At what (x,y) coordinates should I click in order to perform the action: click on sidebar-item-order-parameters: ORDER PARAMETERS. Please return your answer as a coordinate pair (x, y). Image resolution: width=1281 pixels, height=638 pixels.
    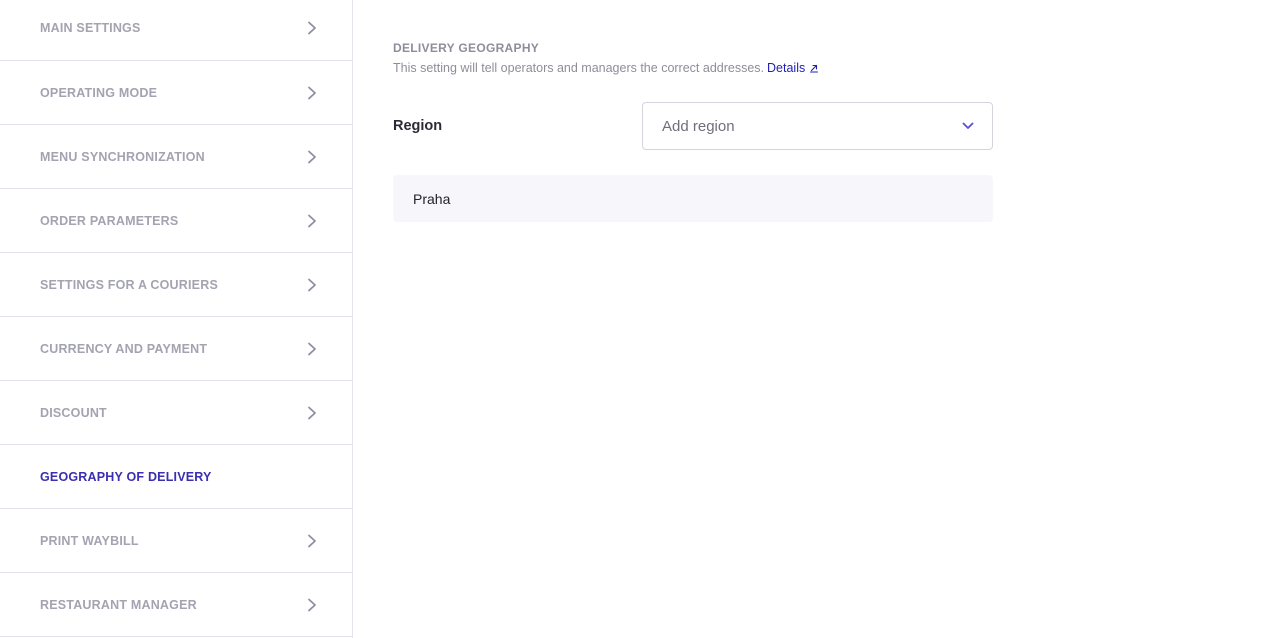
    Looking at the image, I should click on (176, 221).